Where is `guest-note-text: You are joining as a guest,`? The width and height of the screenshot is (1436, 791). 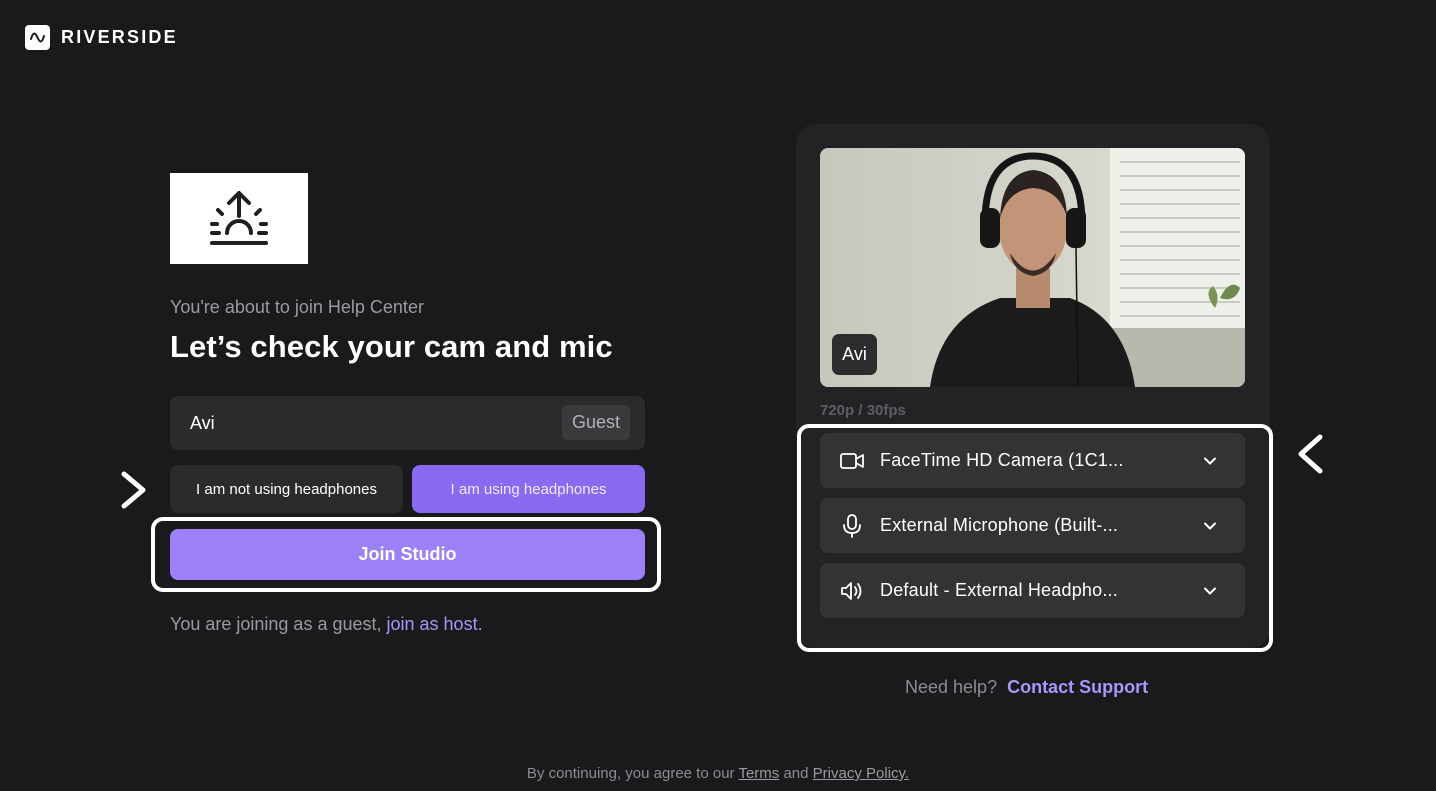 guest-note-text: You are joining as a guest, is located at coordinates (276, 624).